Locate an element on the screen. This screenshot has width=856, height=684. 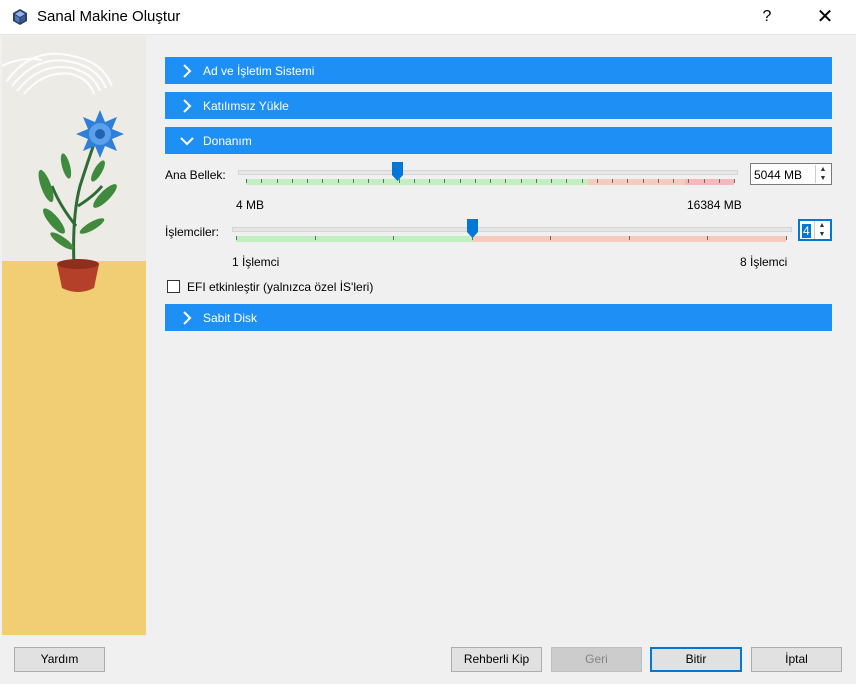
finish-button: Bitir is located at coordinates (696, 659).